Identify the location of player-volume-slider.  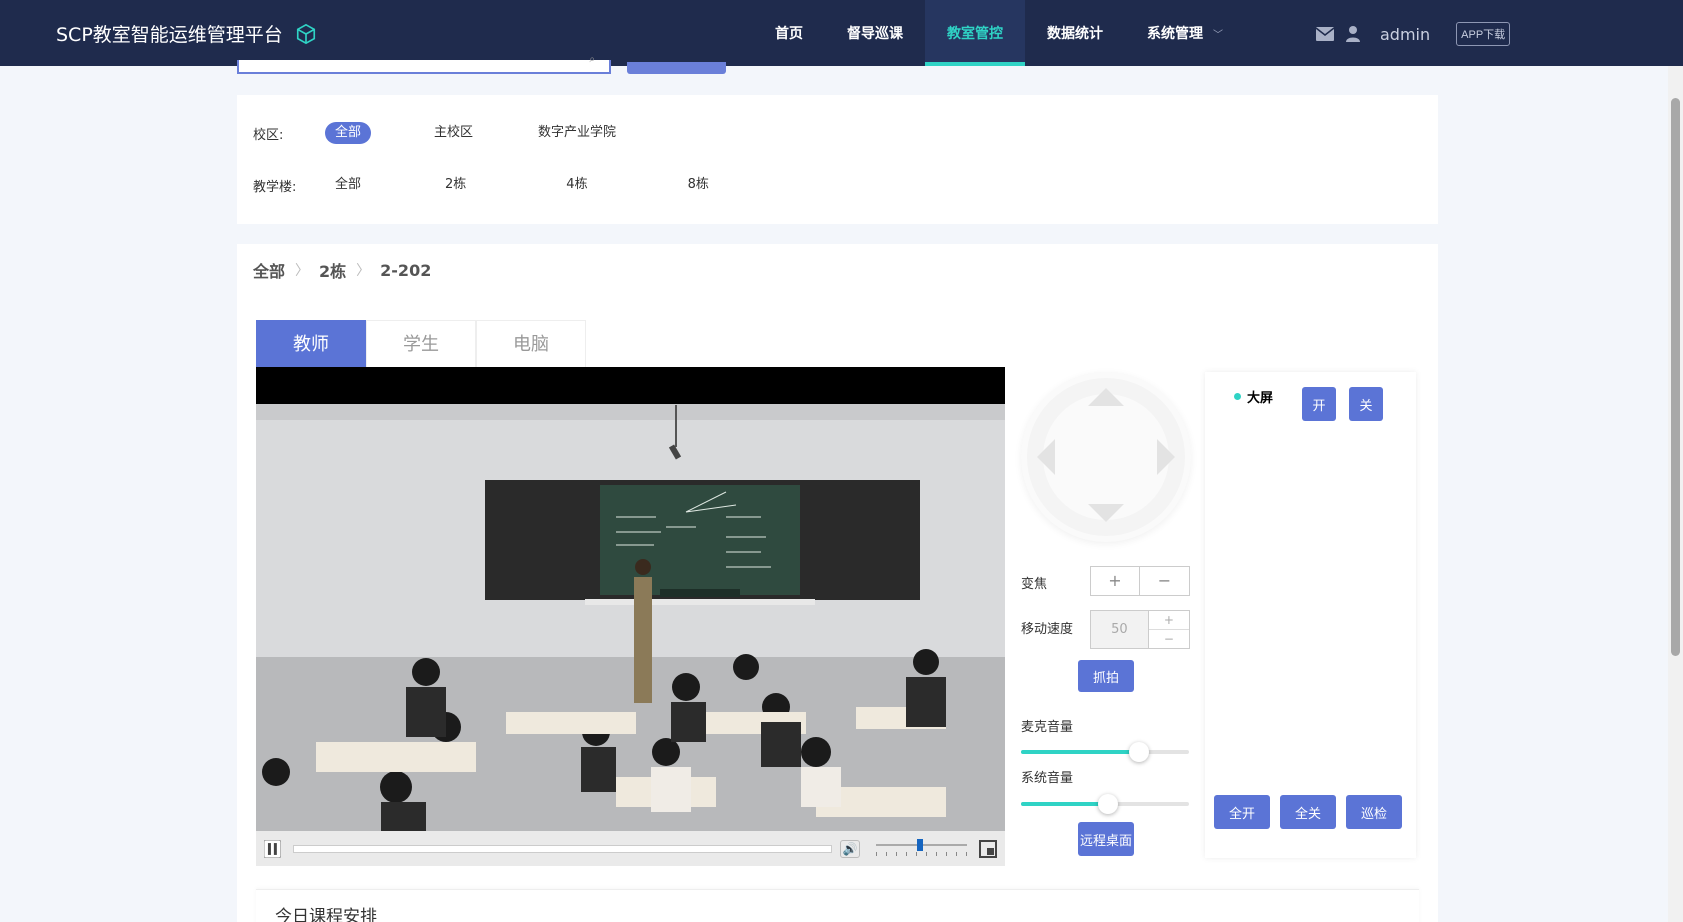
(922, 848).